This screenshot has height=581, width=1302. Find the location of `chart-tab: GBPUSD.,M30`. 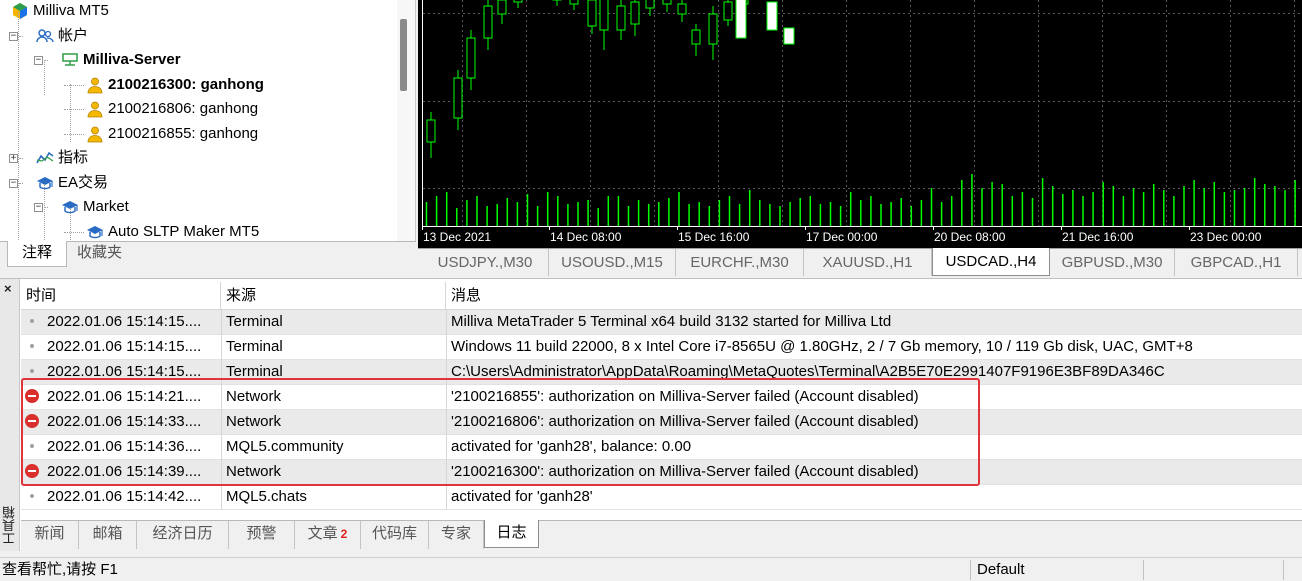

chart-tab: GBPUSD.,M30 is located at coordinates (1112, 262).